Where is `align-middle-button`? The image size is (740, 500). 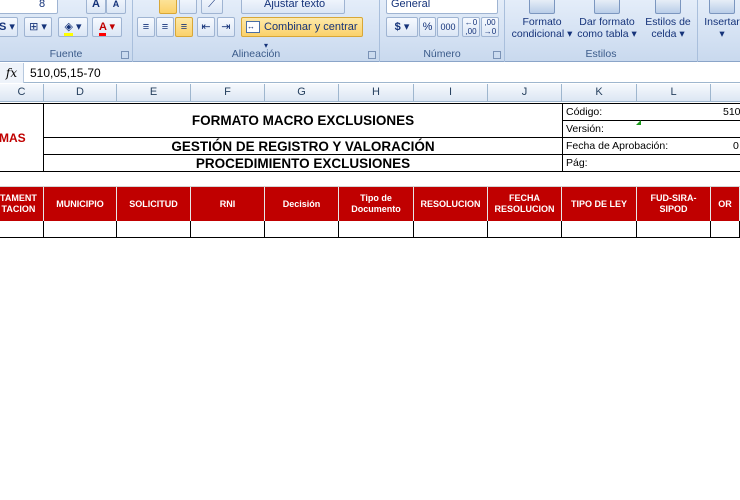 align-middle-button is located at coordinates (188, 7).